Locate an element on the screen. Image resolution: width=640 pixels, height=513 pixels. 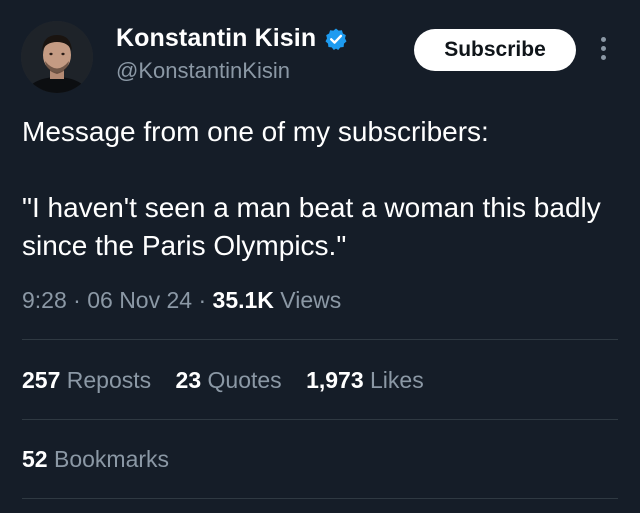
views-count: 35.1K is located at coordinates (243, 300).